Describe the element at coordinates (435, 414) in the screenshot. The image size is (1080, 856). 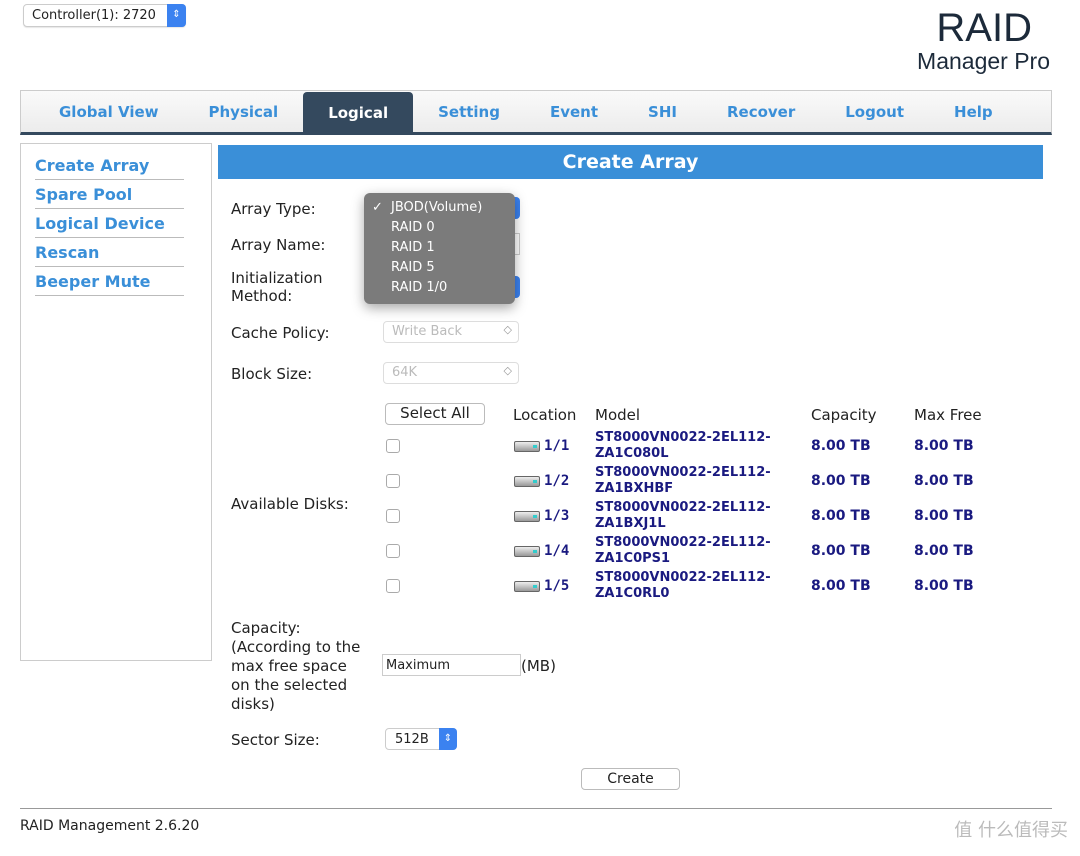
I see `select-all-button: Select All` at that location.